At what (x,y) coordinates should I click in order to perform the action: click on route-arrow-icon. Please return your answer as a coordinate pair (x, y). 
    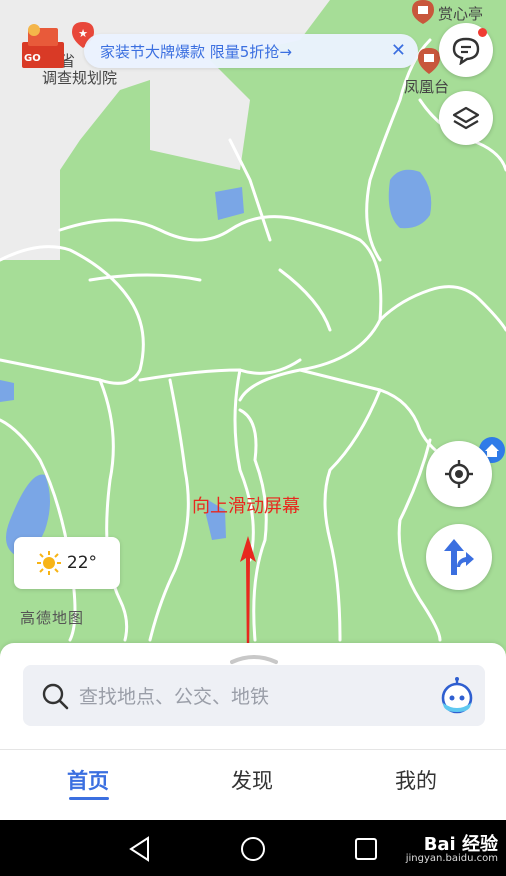
    Looking at the image, I should click on (459, 557).